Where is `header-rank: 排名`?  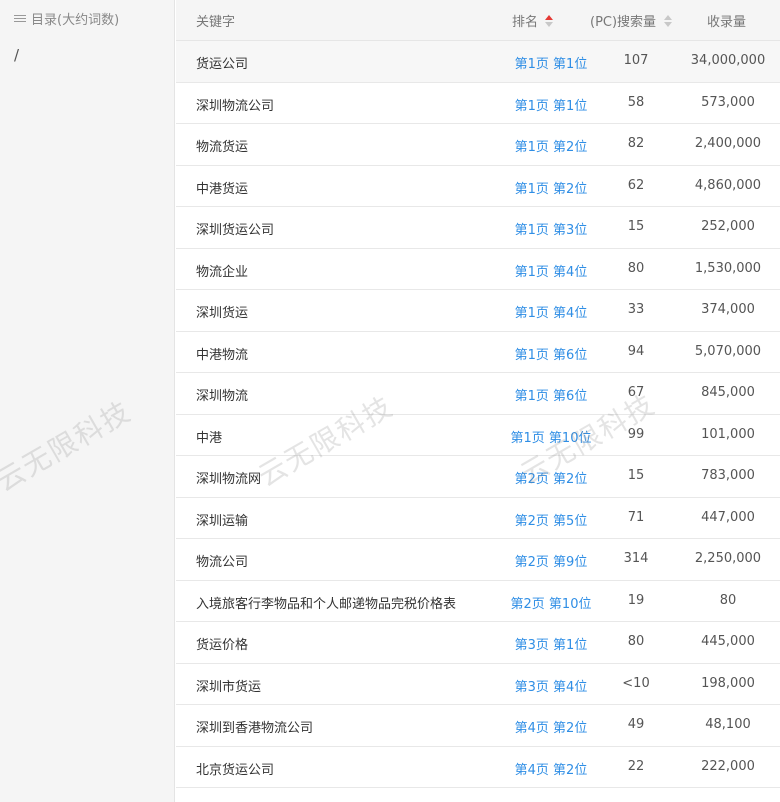
header-rank: 排名 is located at coordinates (533, 20).